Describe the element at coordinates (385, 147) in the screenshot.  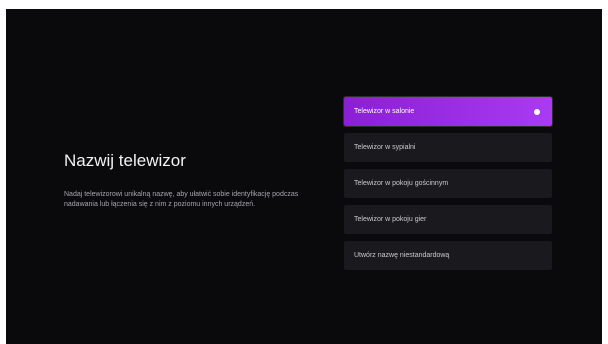
I see `option-label: Telewizor w sypialni` at that location.